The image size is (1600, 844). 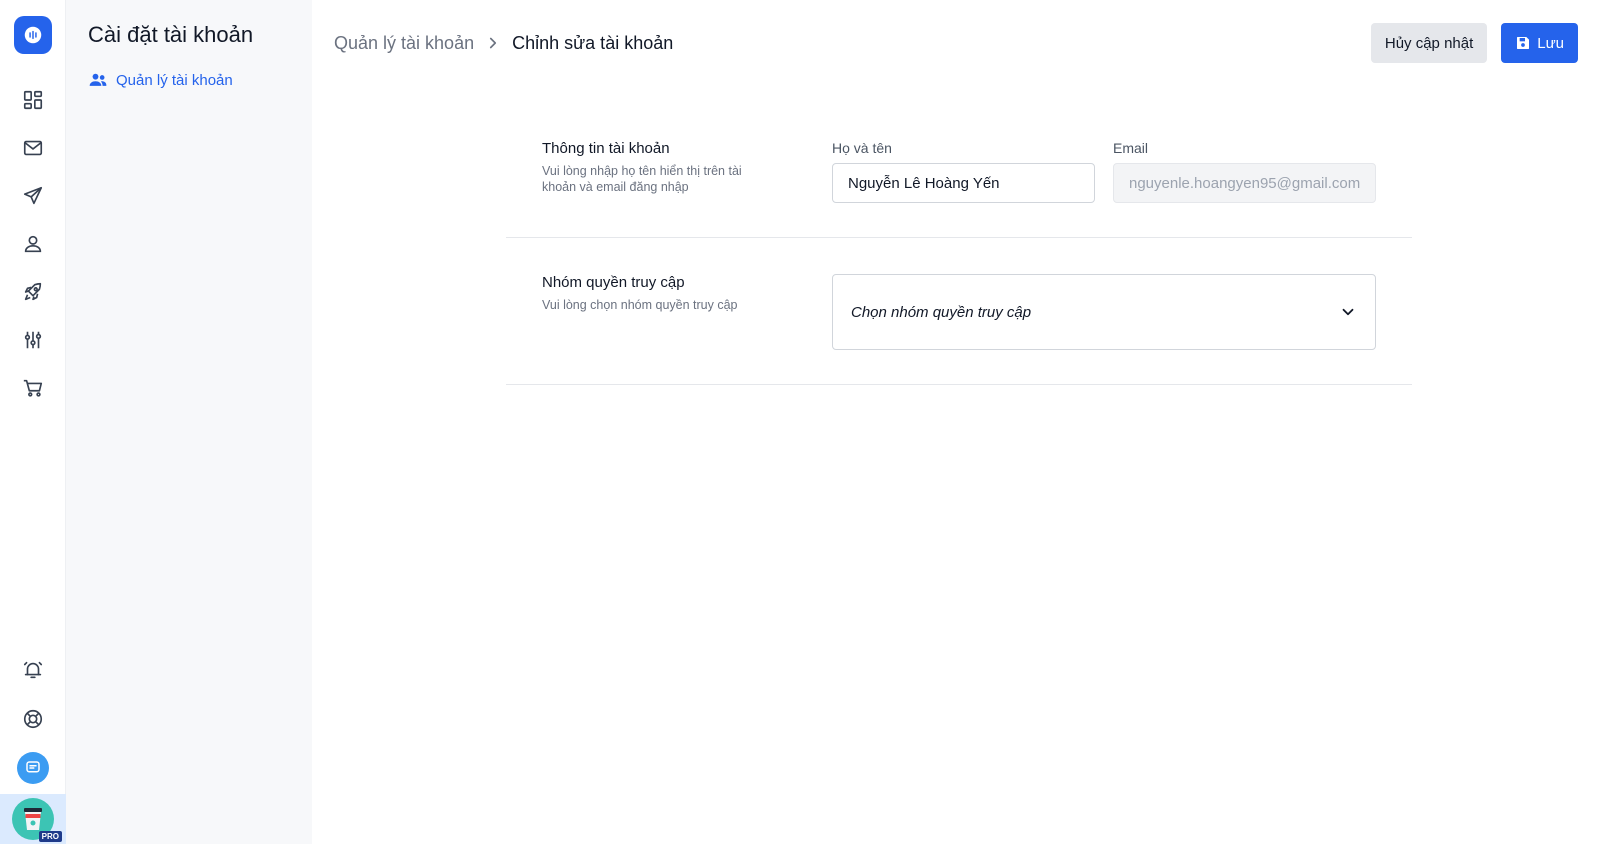 I want to click on chat-icon, so click(x=33, y=766).